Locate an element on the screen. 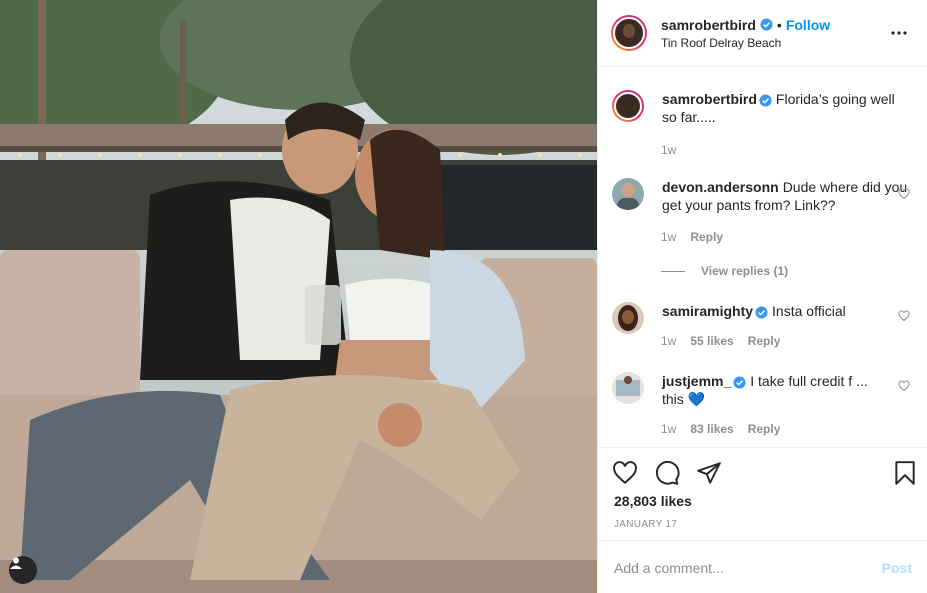 The width and height of the screenshot is (927, 593). user-icon is located at coordinates (16, 563).